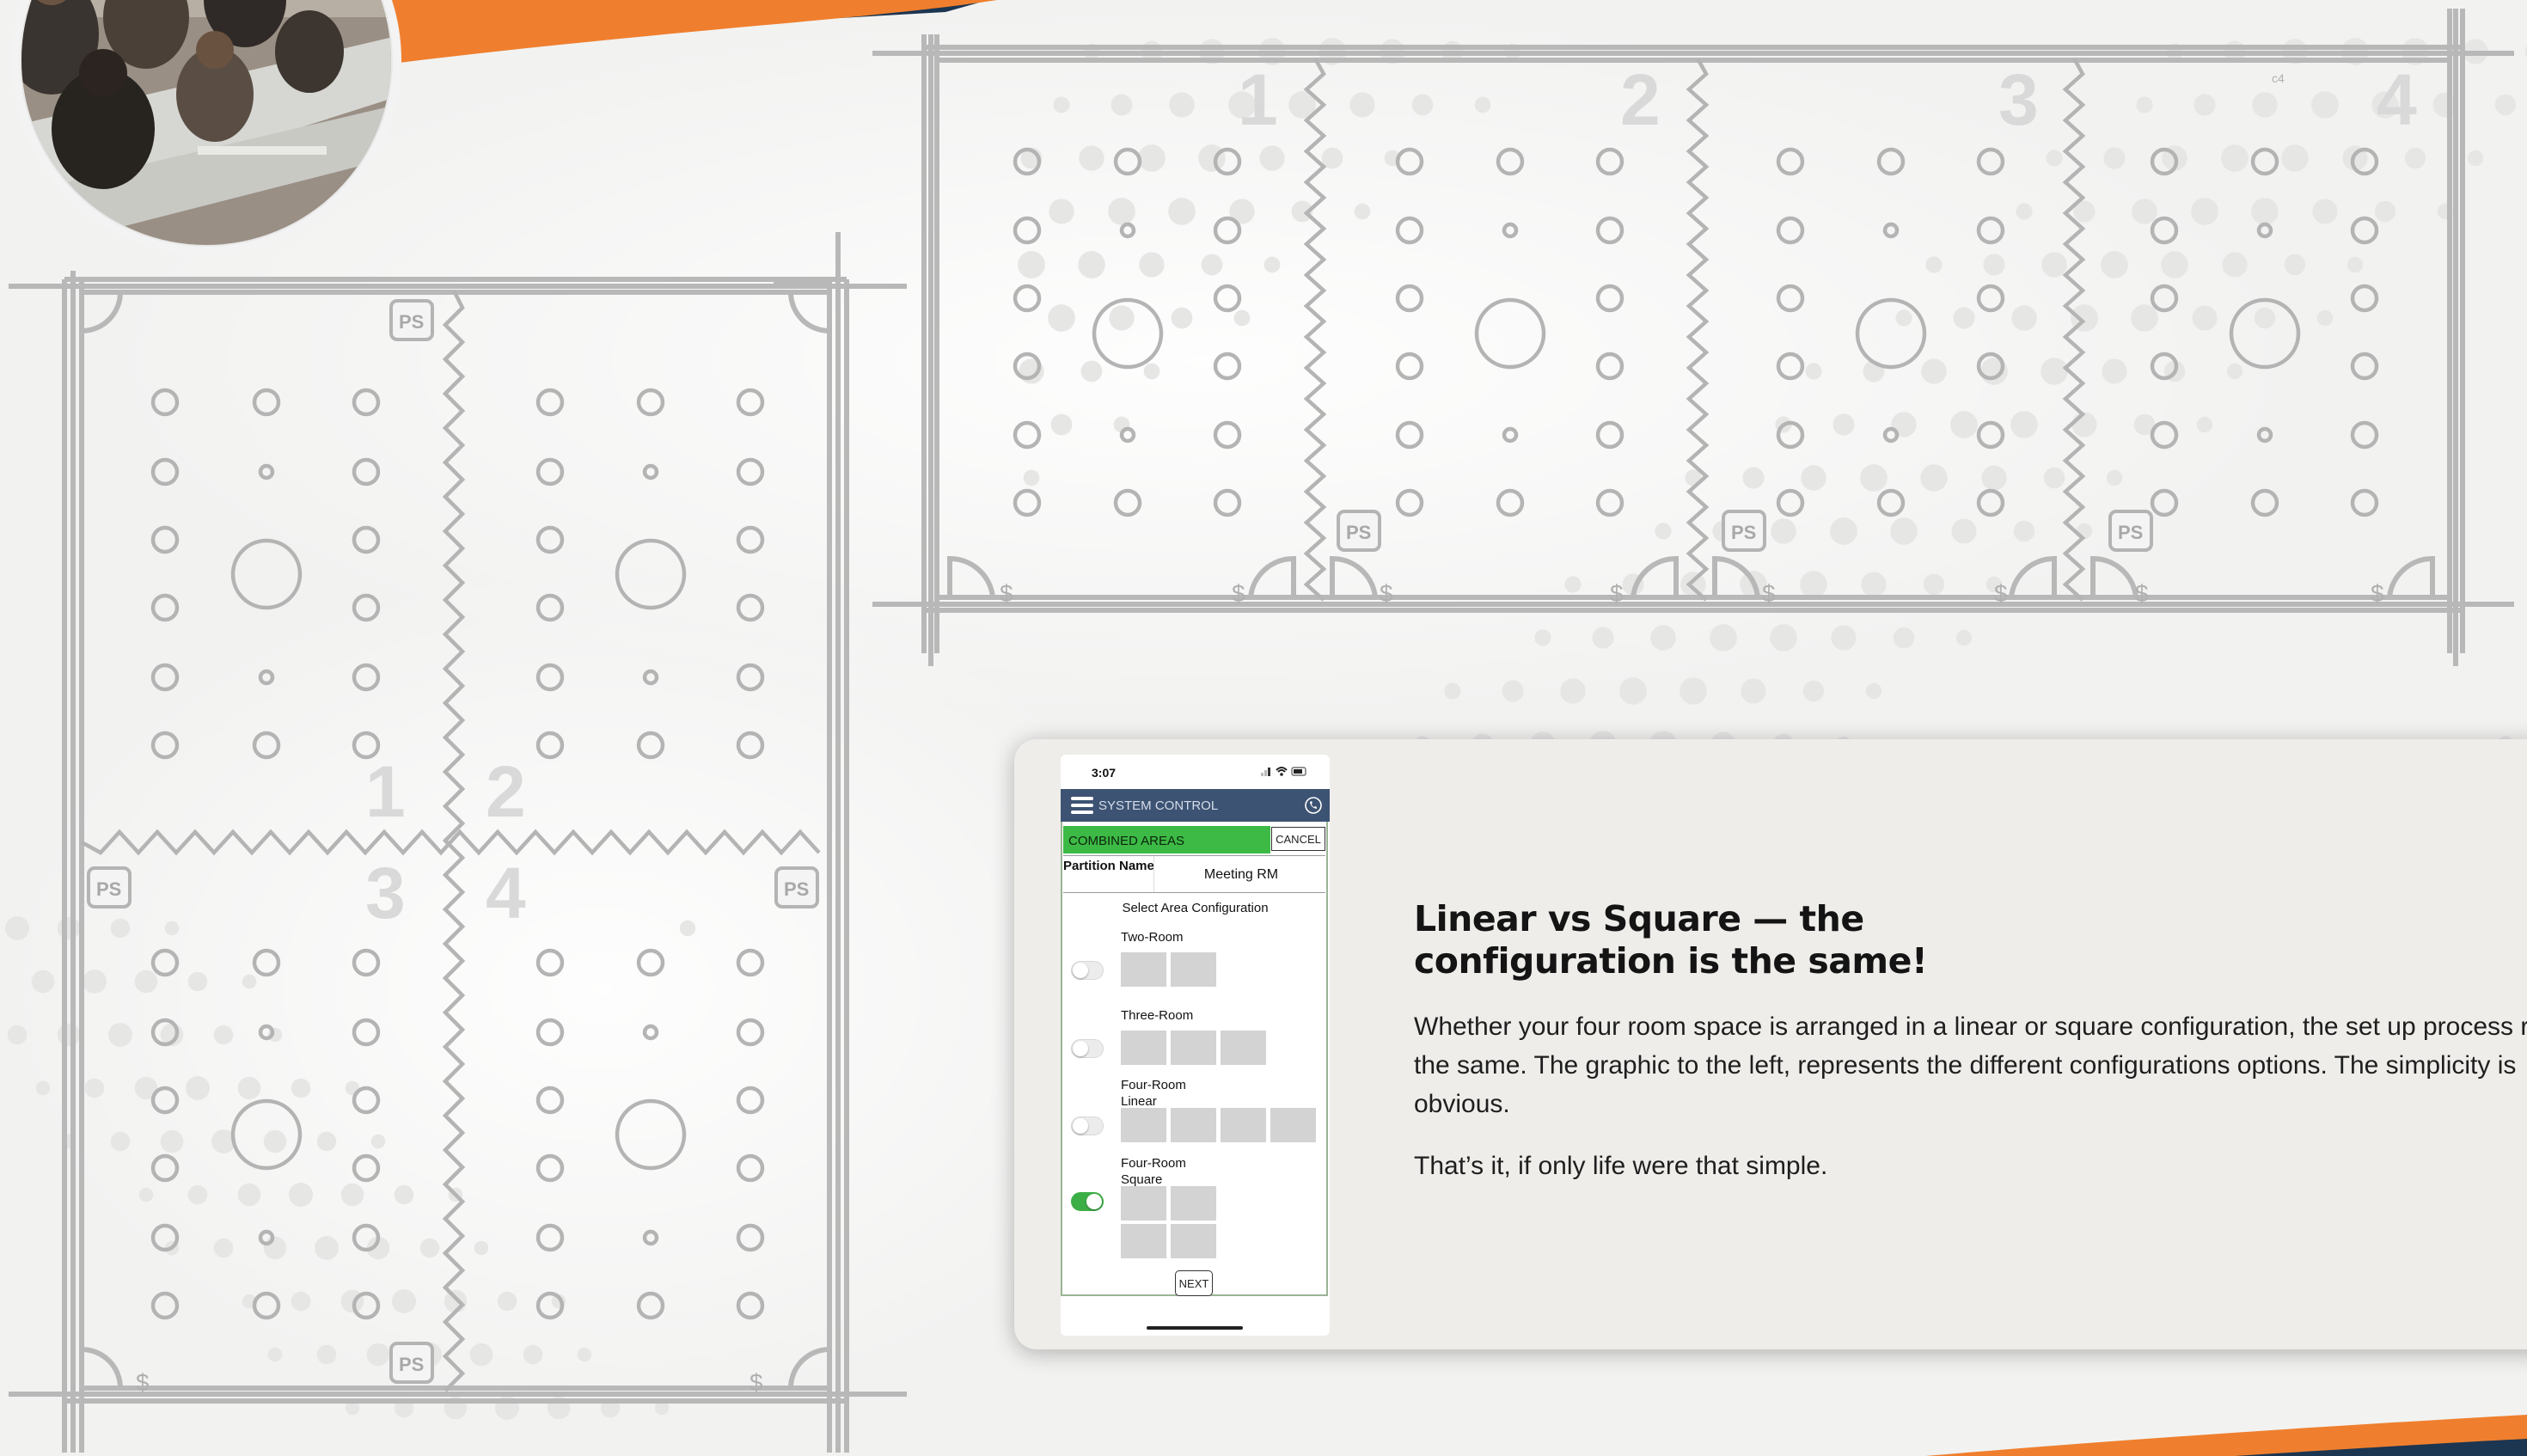 The height and width of the screenshot is (1456, 2527). What do you see at coordinates (506, 893) in the screenshot?
I see `square-room-number-4: 4` at bounding box center [506, 893].